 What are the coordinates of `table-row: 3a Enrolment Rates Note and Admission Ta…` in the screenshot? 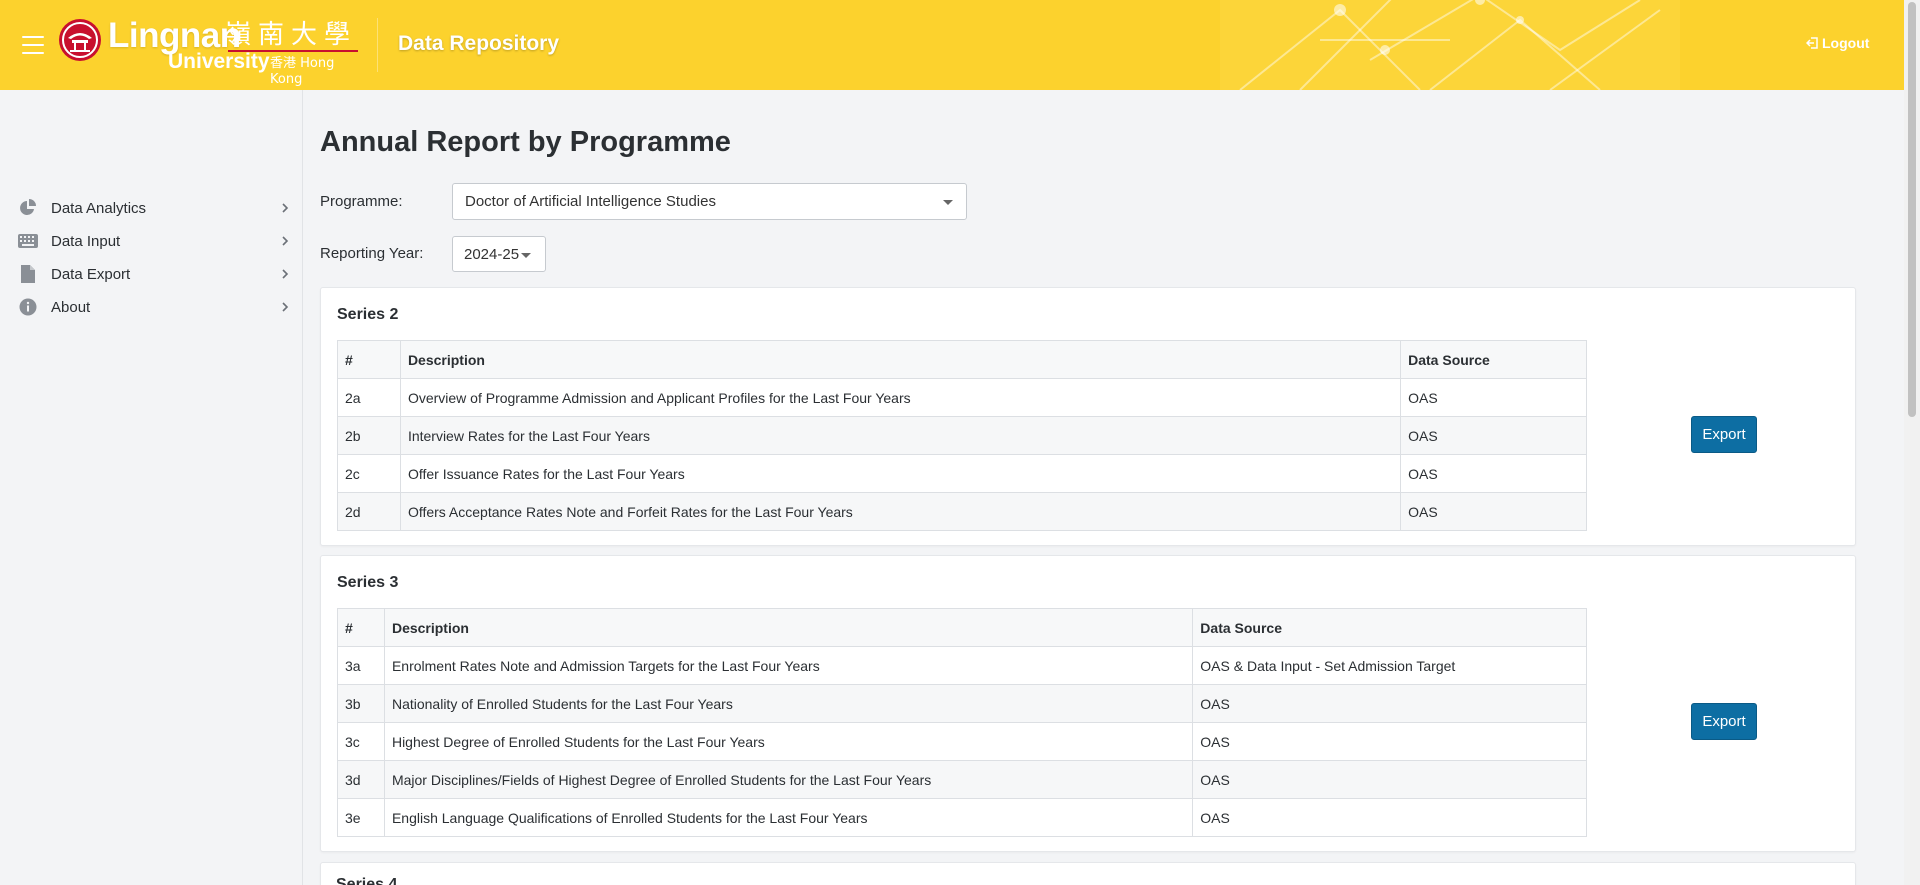 It's located at (962, 665).